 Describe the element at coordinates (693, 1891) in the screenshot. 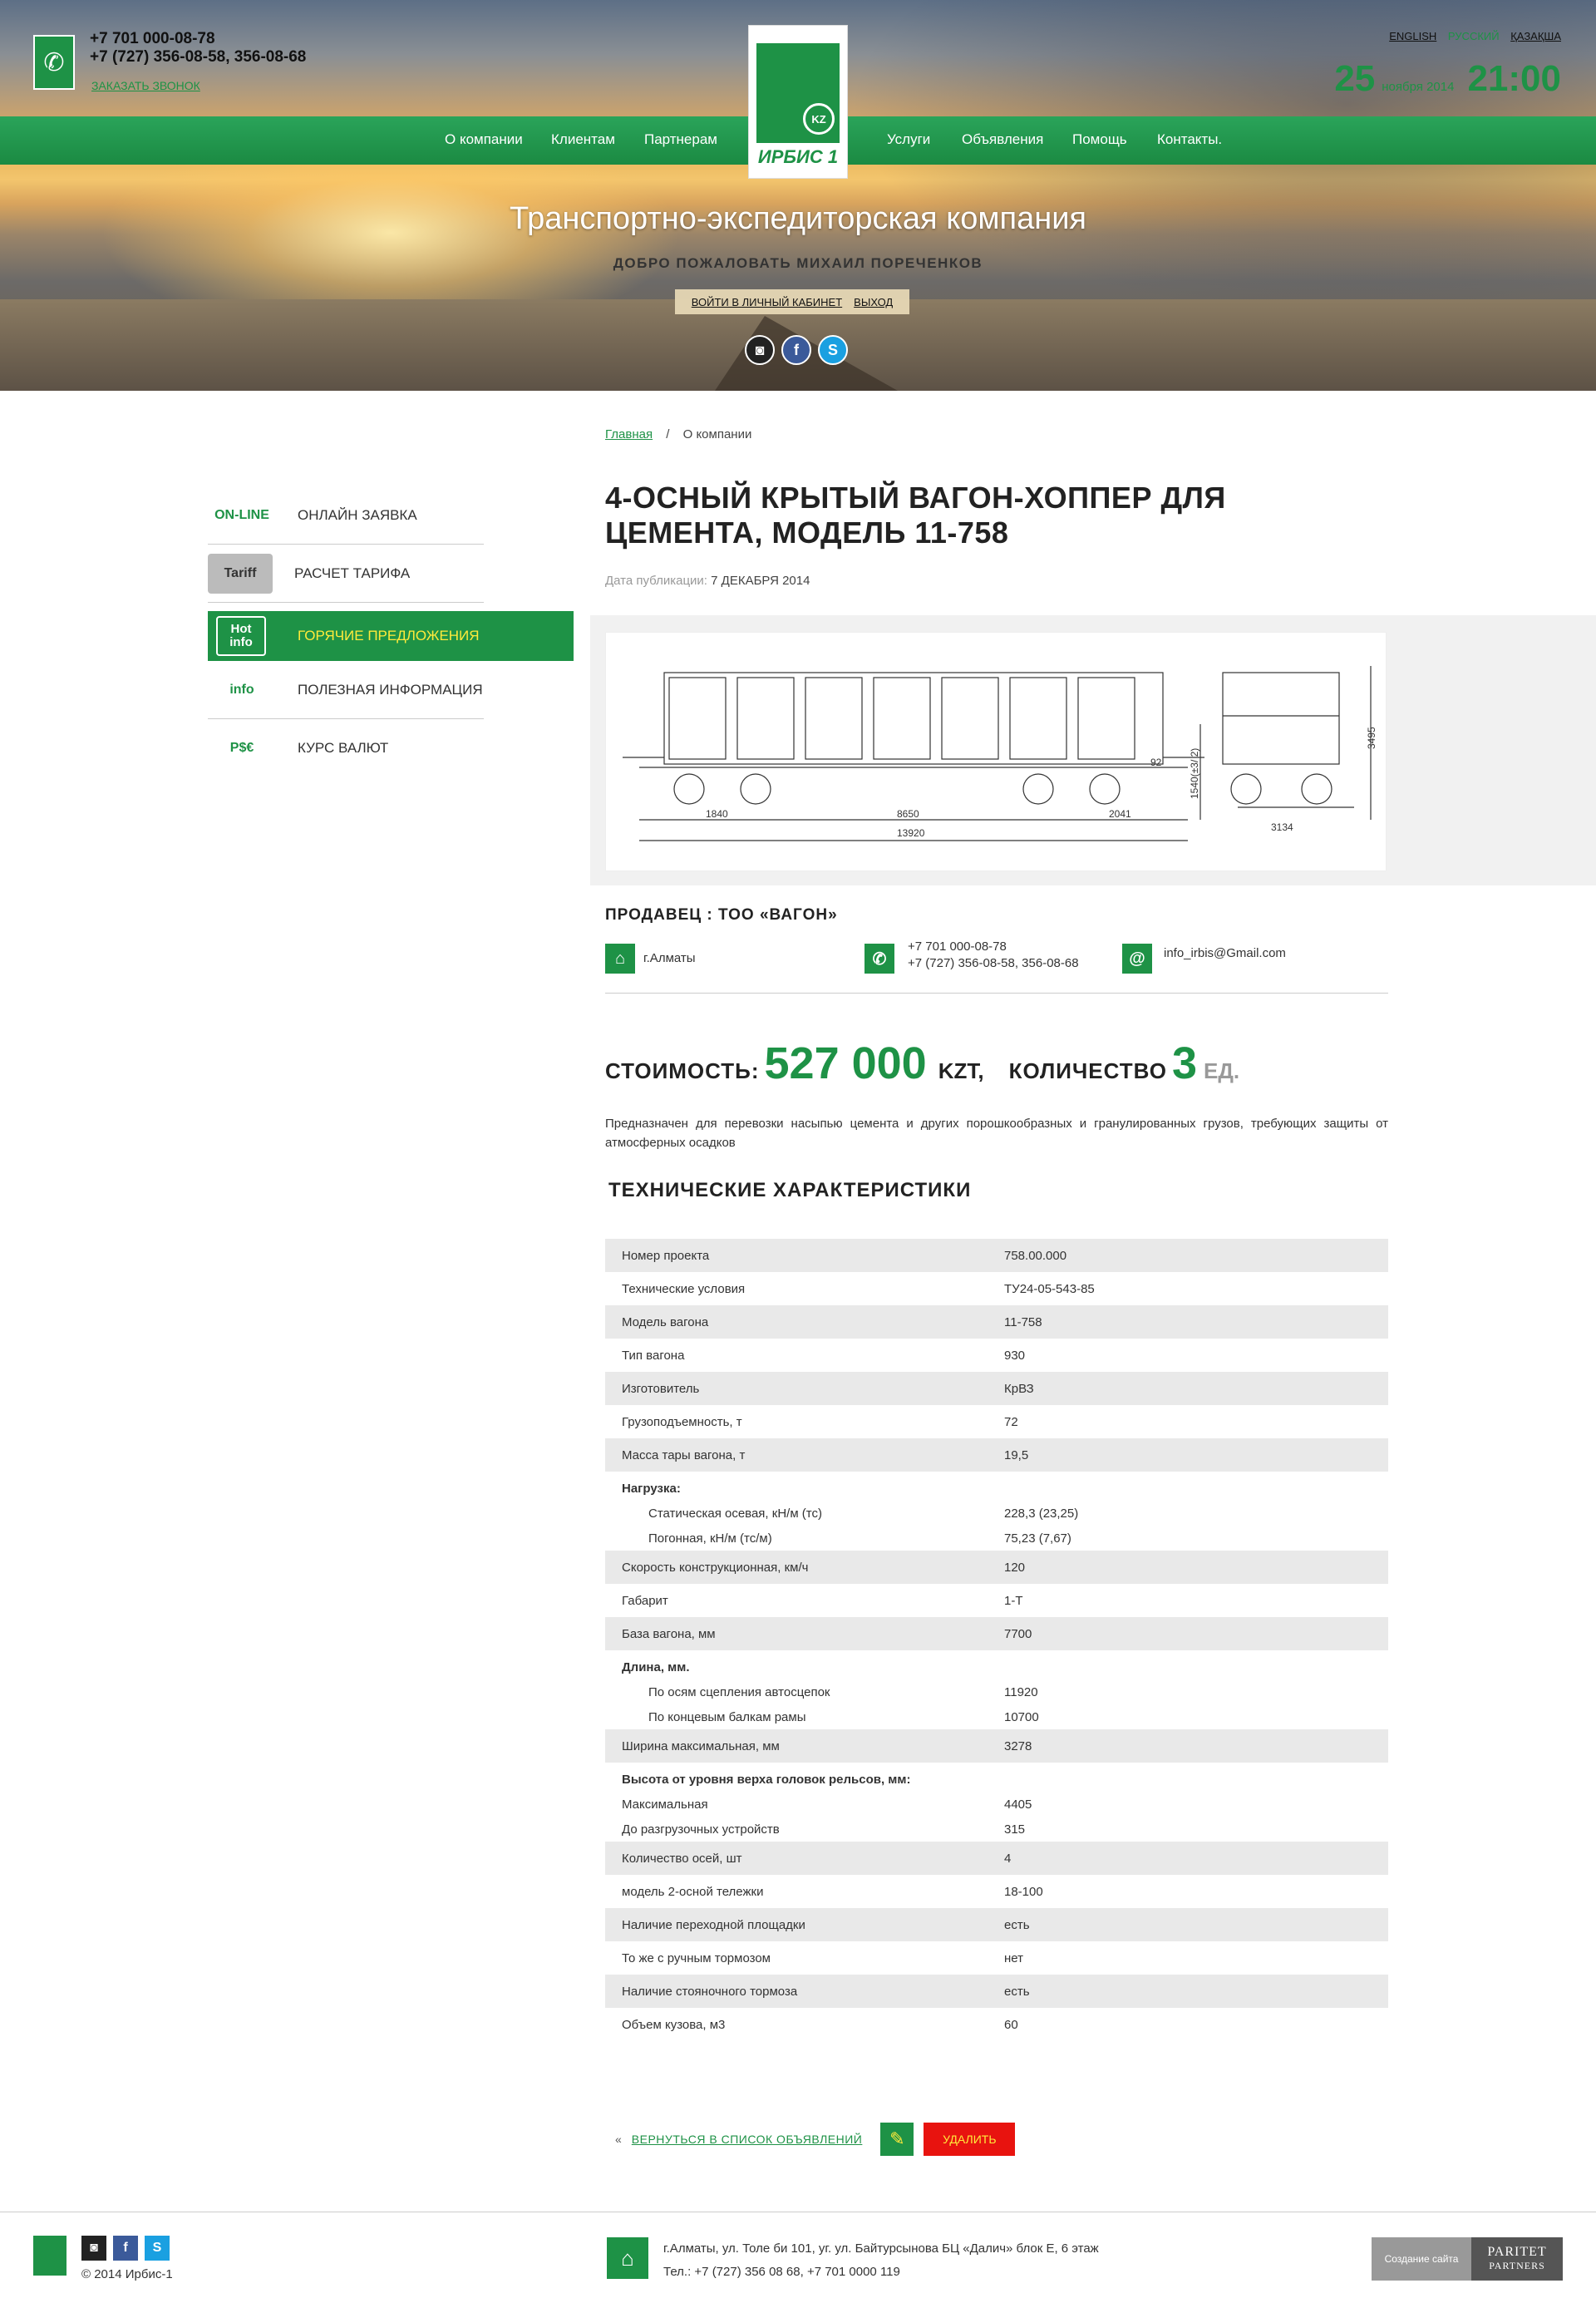

I see `spec-key: модель 2-осной тележки` at that location.